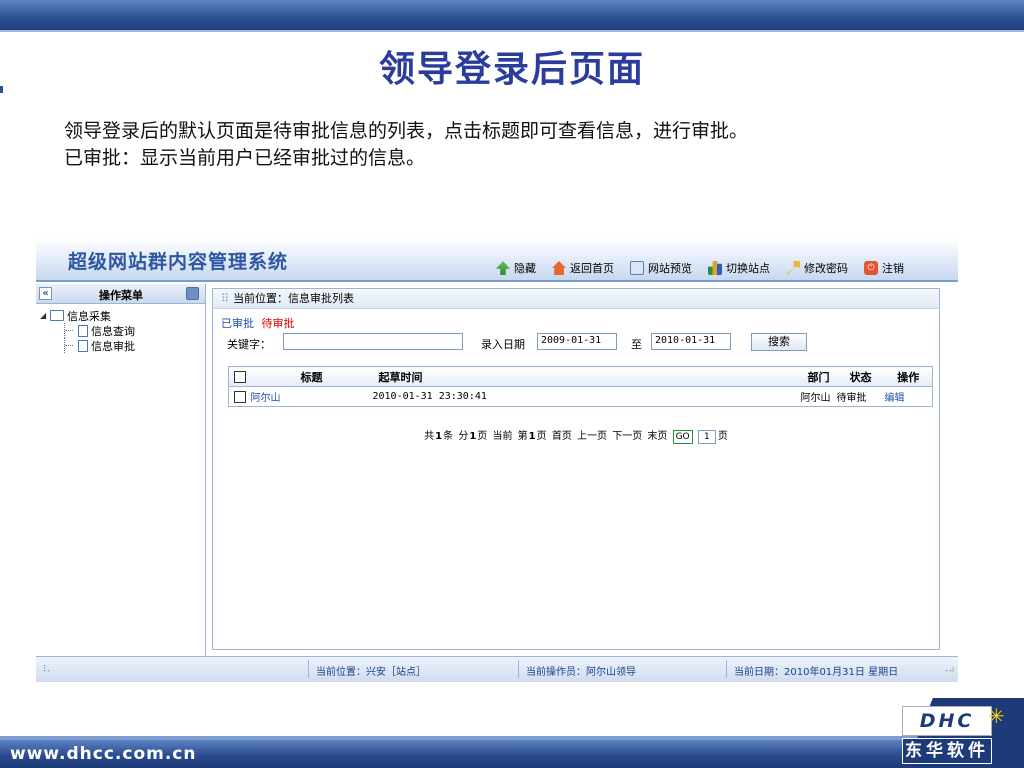  I want to click on home-button: 返回首页, so click(583, 268).